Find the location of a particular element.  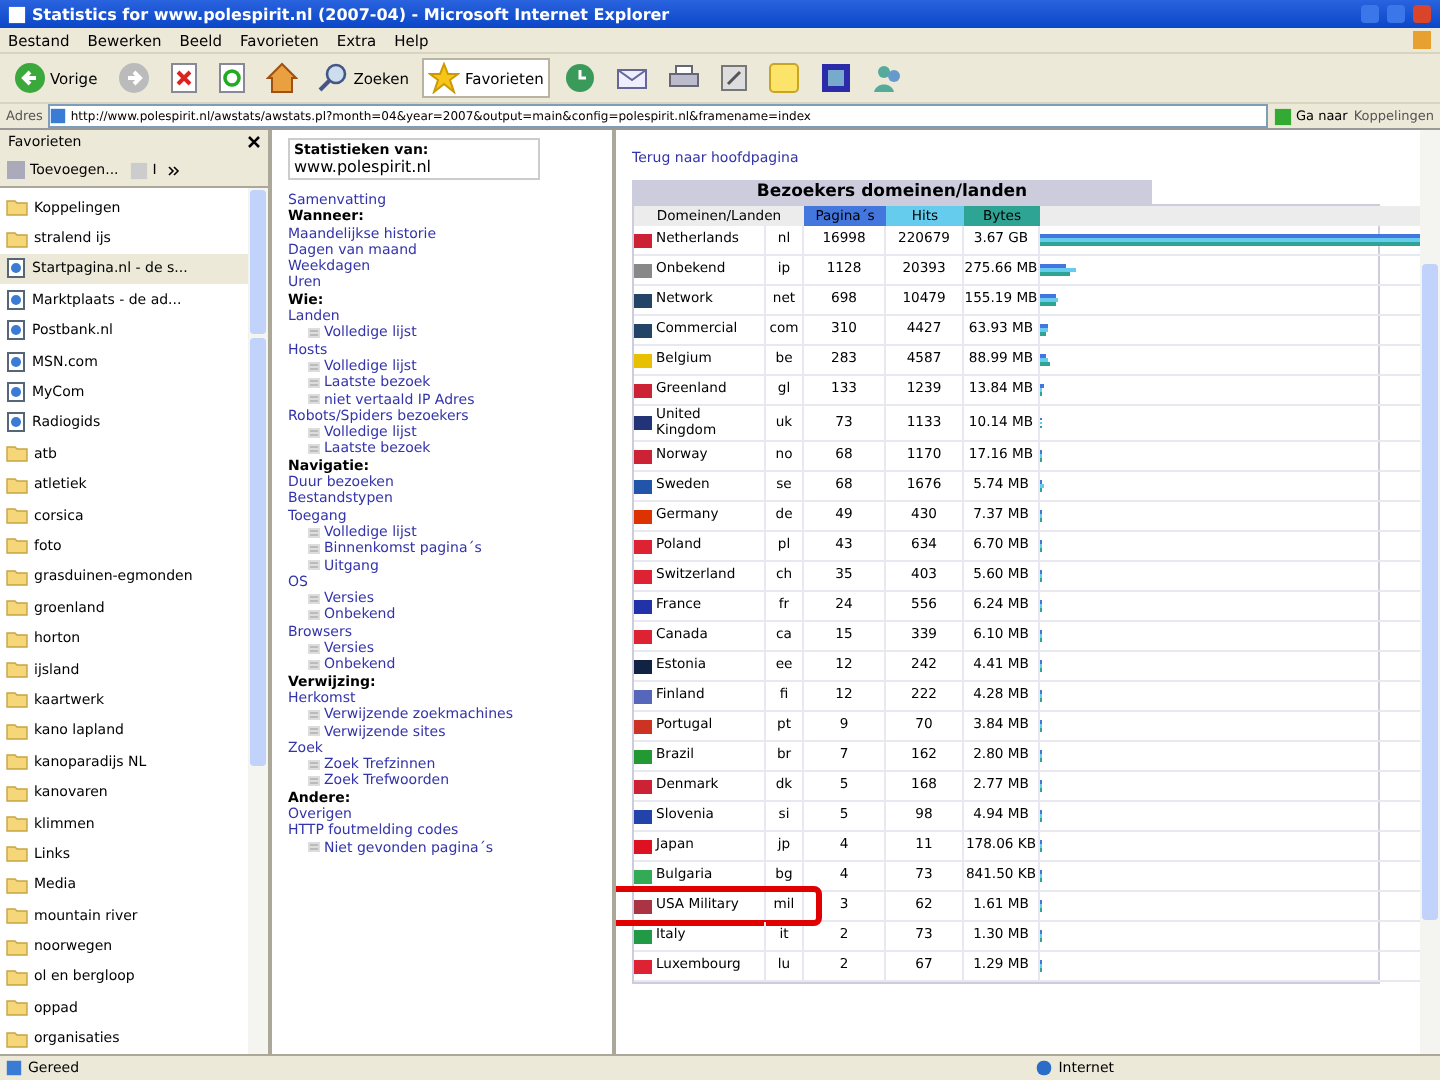

chevron-icon is located at coordinates (174, 170).